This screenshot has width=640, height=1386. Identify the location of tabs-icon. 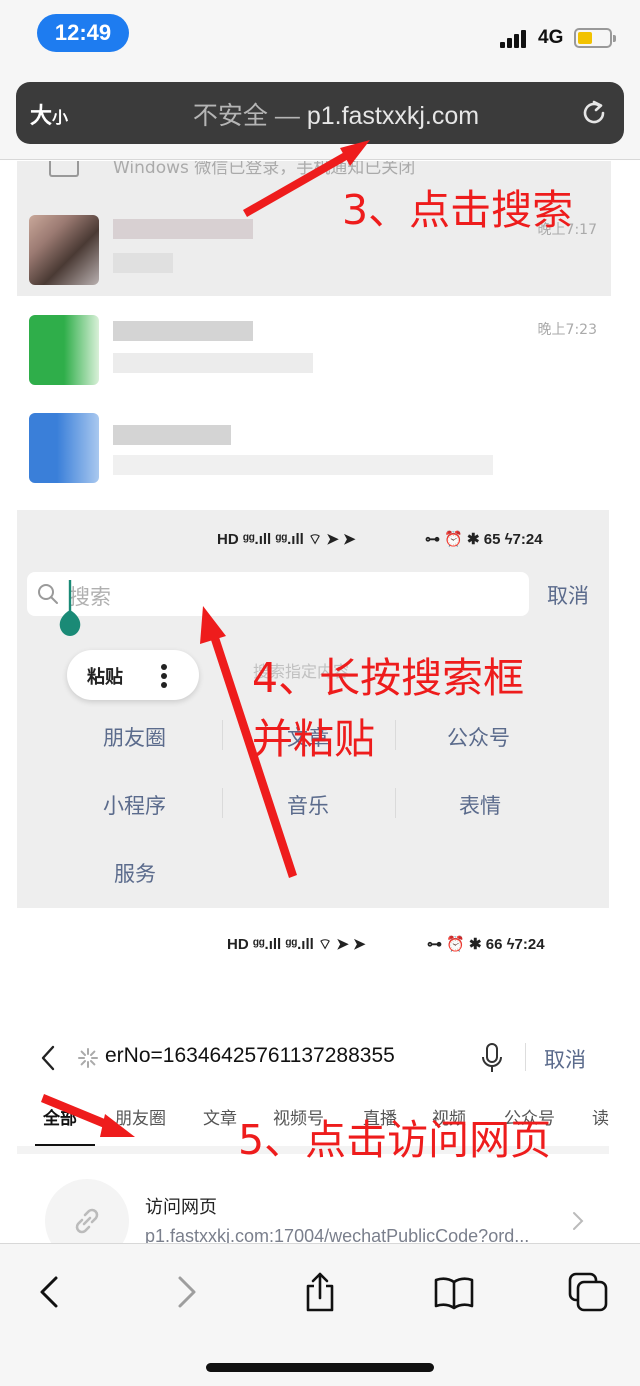
(588, 1292).